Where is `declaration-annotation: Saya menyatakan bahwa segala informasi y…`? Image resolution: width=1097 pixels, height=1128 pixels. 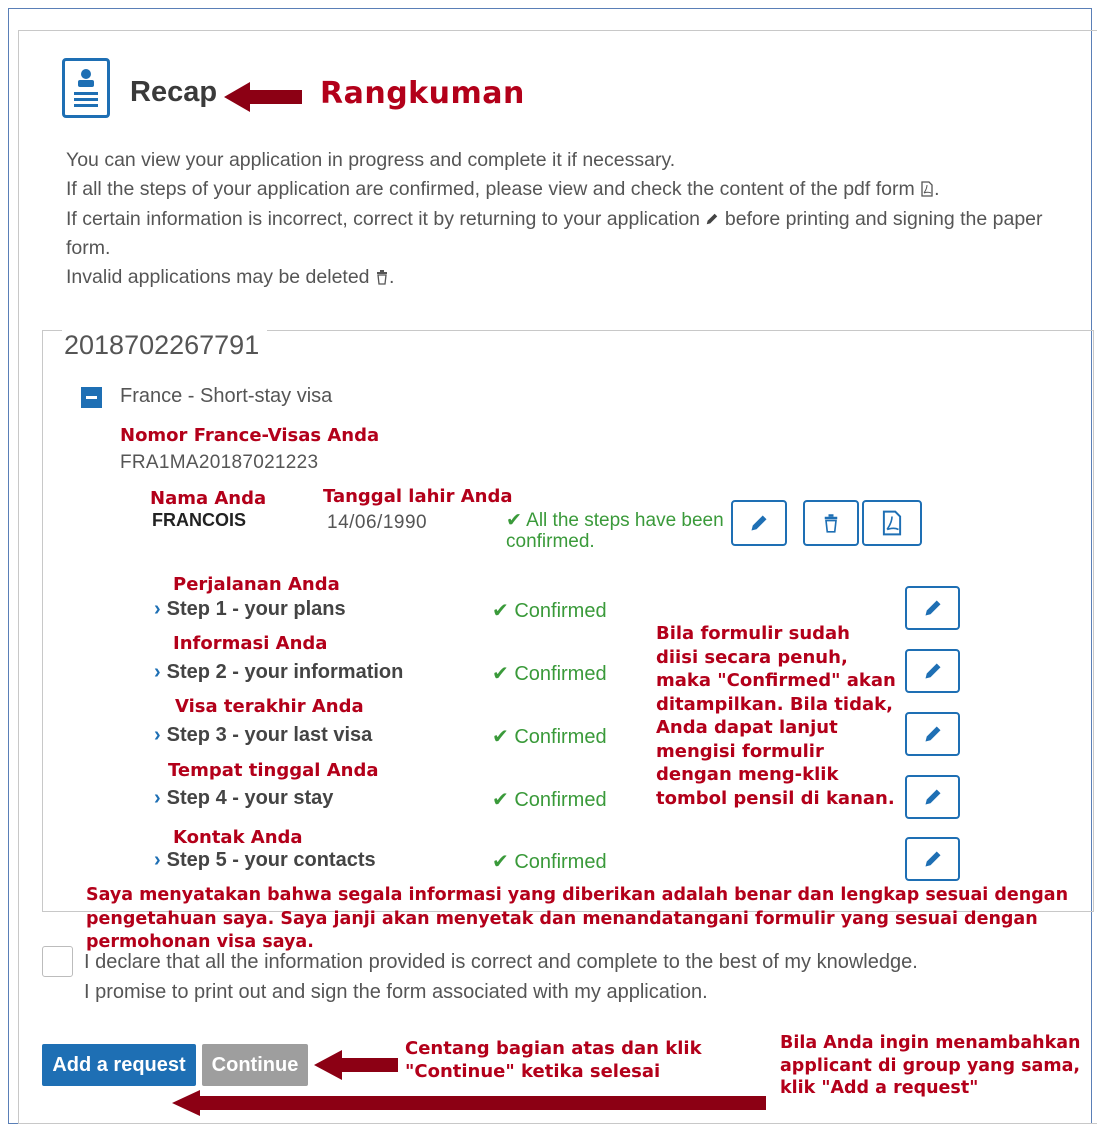 declaration-annotation: Saya menyatakan bahwa segala informasi y… is located at coordinates (577, 918).